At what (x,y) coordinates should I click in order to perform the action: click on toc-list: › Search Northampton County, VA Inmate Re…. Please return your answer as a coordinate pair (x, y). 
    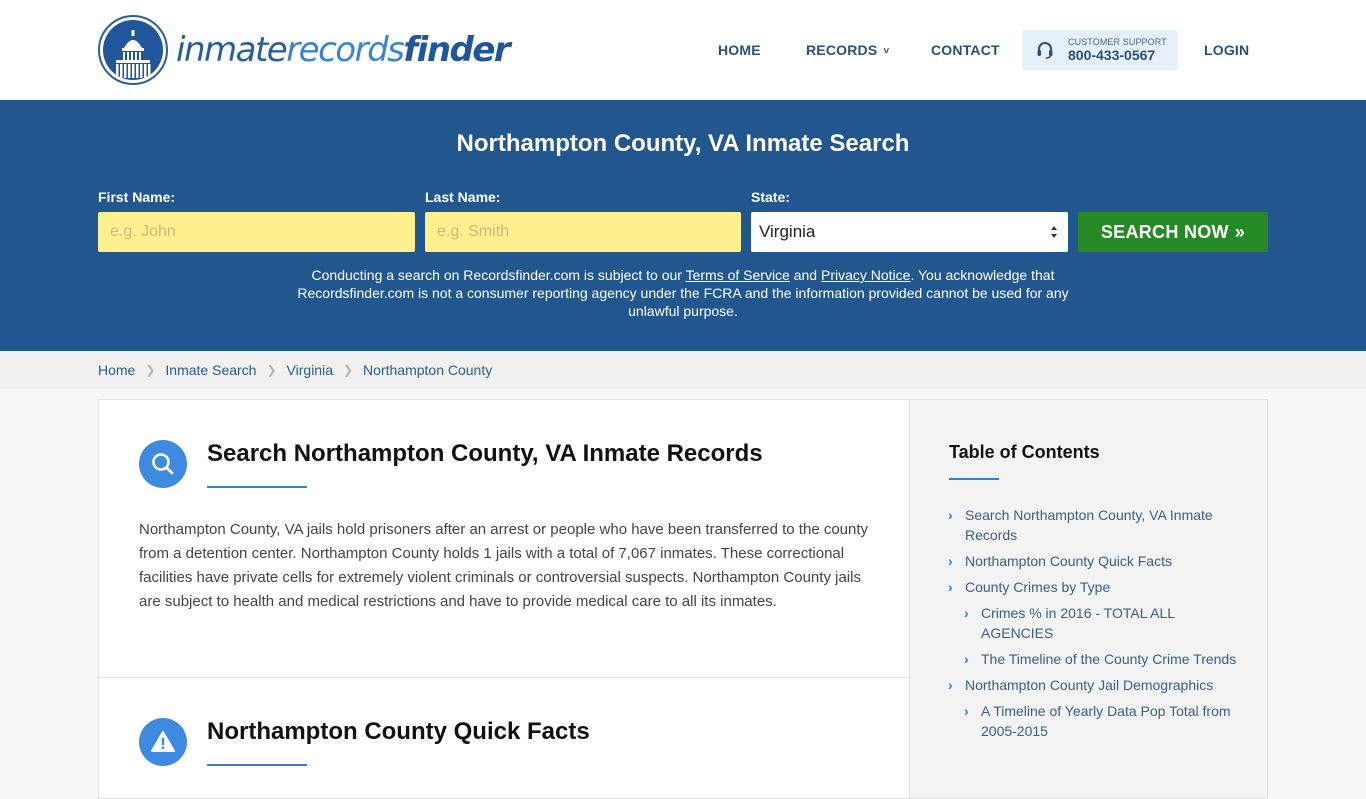
    Looking at the image, I should click on (1093, 626).